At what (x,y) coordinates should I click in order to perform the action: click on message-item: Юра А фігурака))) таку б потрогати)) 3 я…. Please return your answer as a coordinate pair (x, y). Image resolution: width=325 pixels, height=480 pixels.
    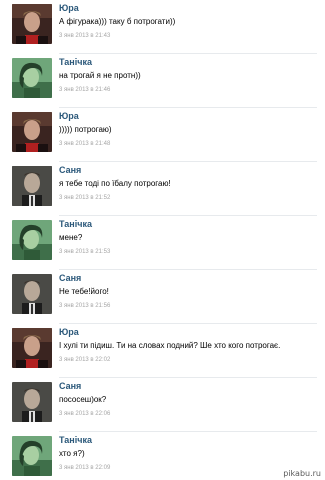
    Looking at the image, I should click on (162, 27).